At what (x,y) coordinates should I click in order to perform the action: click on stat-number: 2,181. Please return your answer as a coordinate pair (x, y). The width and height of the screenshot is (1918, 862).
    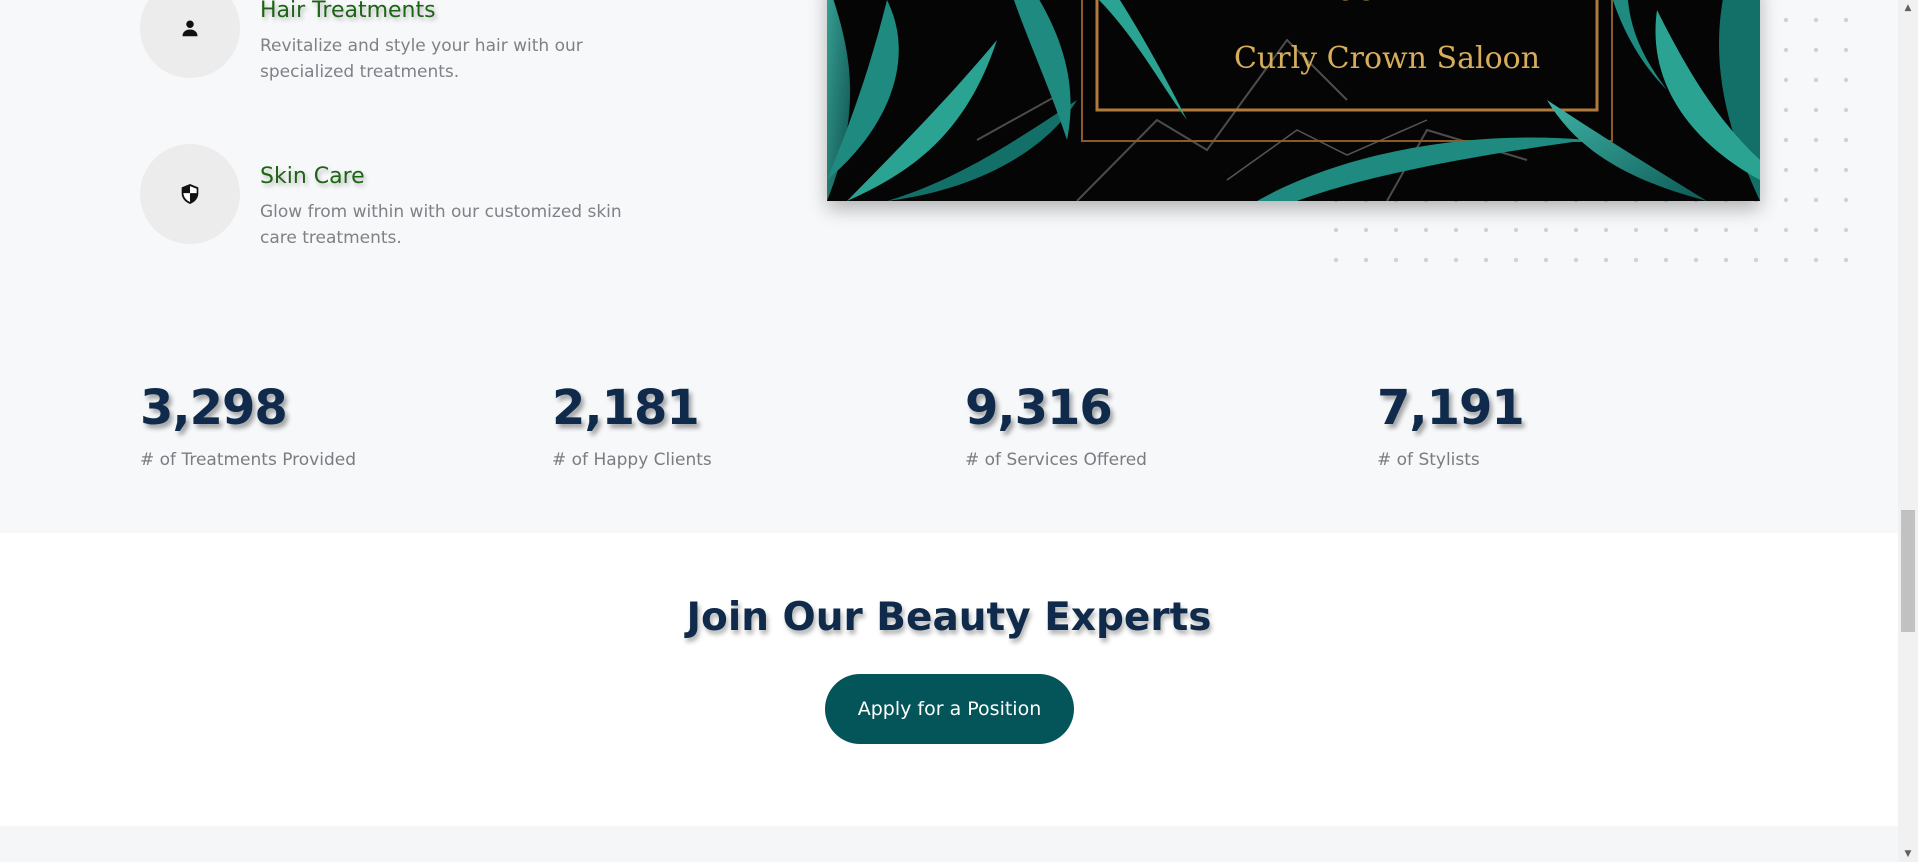
    Looking at the image, I should click on (626, 408).